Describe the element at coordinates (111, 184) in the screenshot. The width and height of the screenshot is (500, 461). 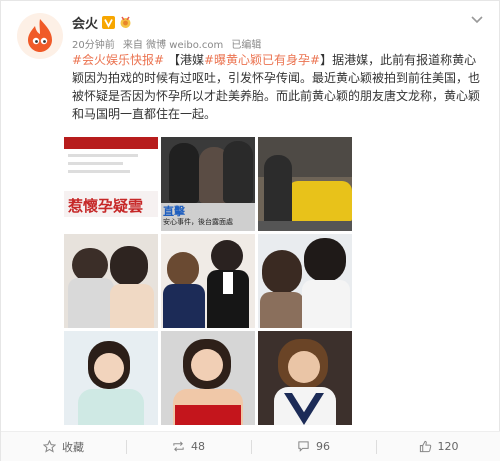
I see `photo-thumbnail: 惹懷孕疑雲` at that location.